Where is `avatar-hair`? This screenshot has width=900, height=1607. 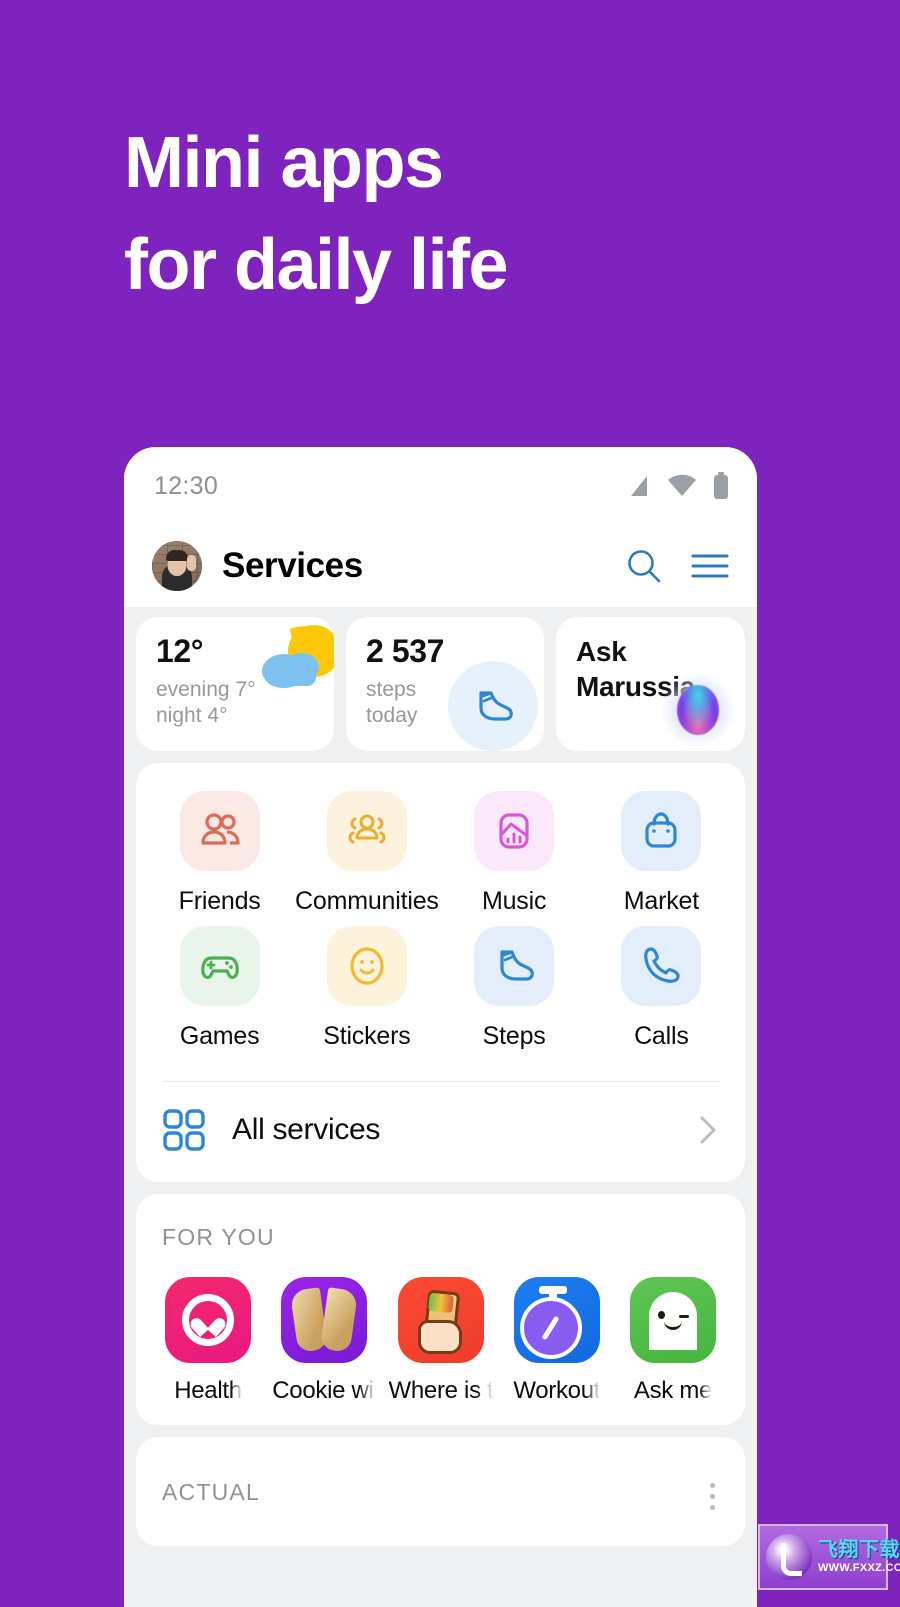
avatar-hair is located at coordinates (177, 555).